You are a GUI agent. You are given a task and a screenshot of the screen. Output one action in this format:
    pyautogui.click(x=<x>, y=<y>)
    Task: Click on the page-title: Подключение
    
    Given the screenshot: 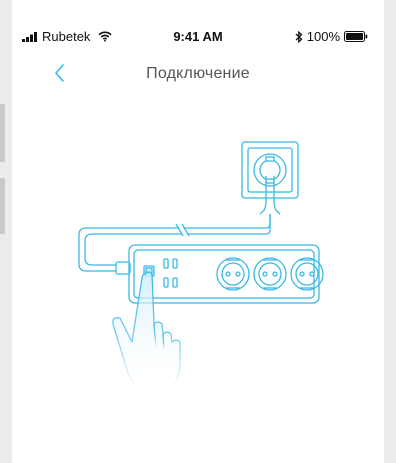 What is the action you would take?
    pyautogui.click(x=198, y=73)
    